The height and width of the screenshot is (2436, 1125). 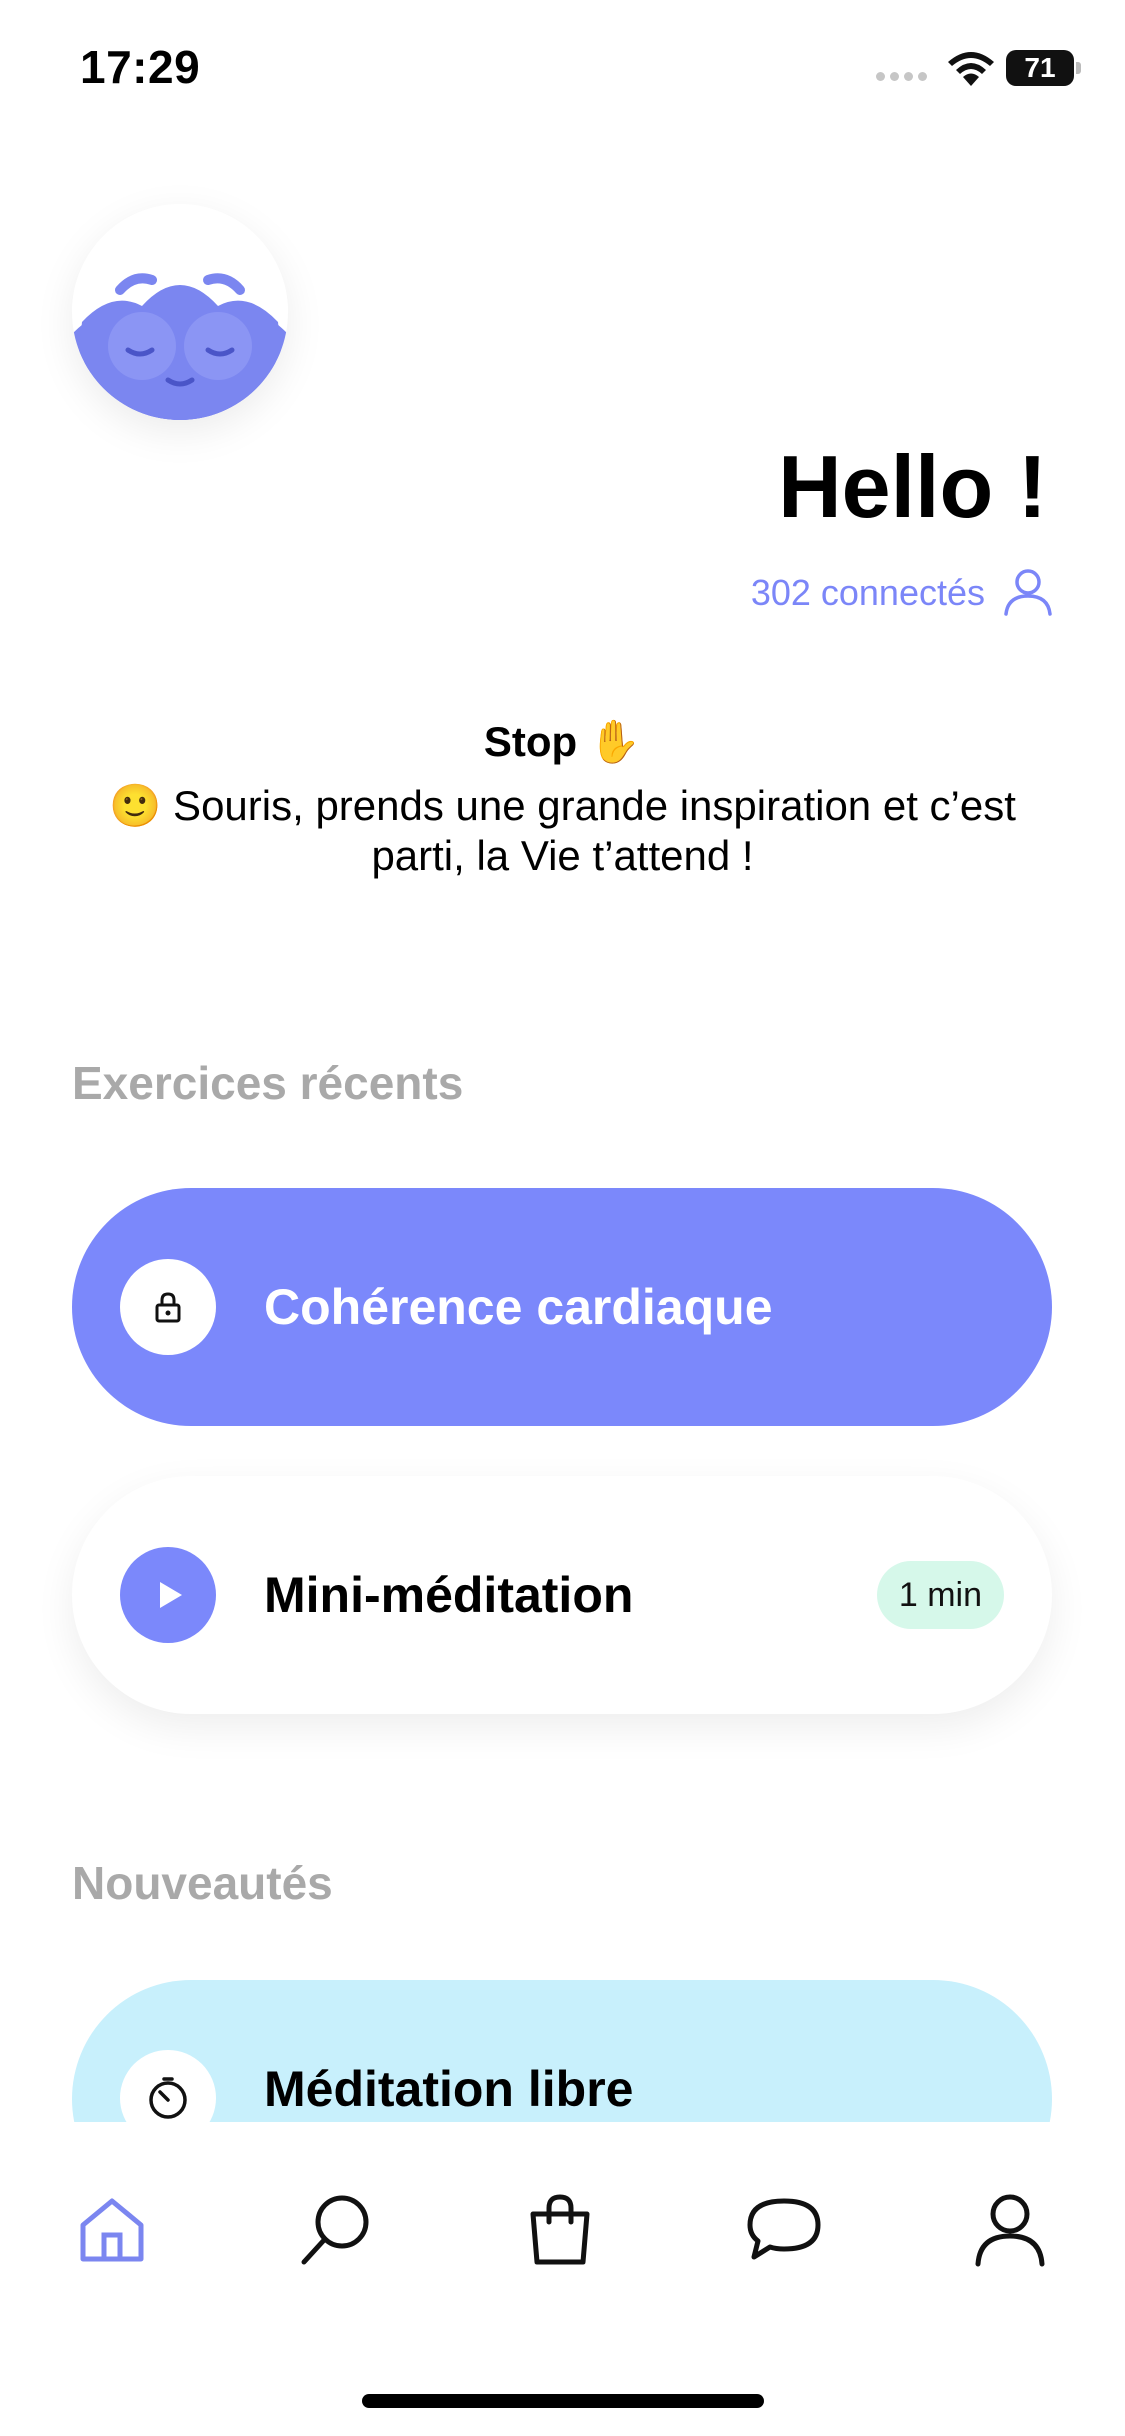 What do you see at coordinates (449, 1595) in the screenshot?
I see `exercise-label: Mini-méditation` at bounding box center [449, 1595].